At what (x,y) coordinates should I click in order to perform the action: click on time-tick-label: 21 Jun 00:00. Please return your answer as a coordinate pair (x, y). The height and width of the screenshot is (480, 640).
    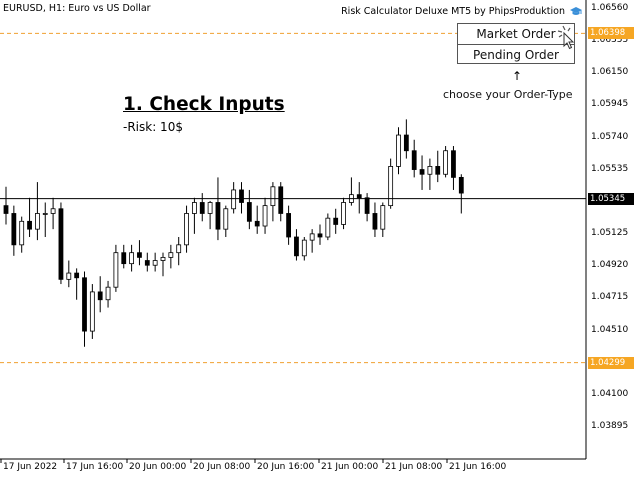
    Looking at the image, I should click on (350, 467).